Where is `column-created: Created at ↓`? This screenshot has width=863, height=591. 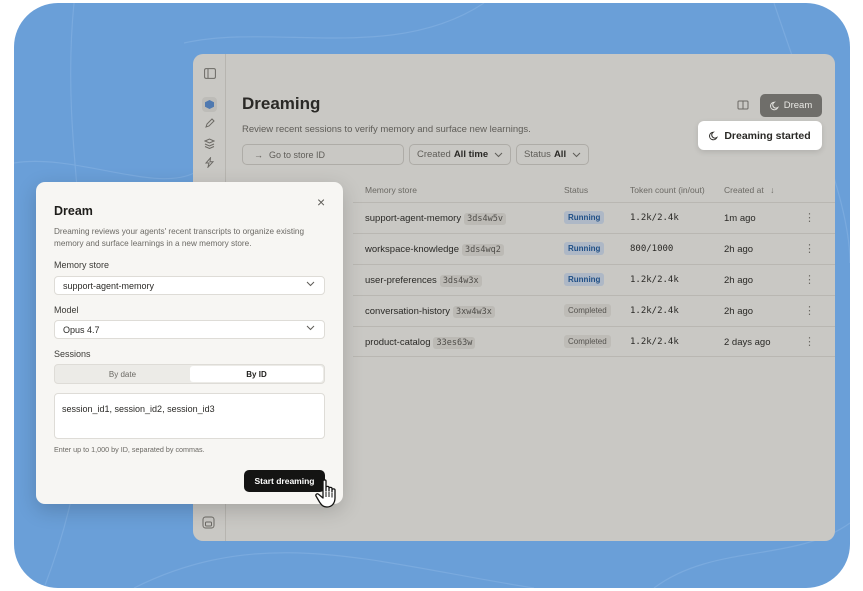
column-created: Created at ↓ is located at coordinates (749, 190).